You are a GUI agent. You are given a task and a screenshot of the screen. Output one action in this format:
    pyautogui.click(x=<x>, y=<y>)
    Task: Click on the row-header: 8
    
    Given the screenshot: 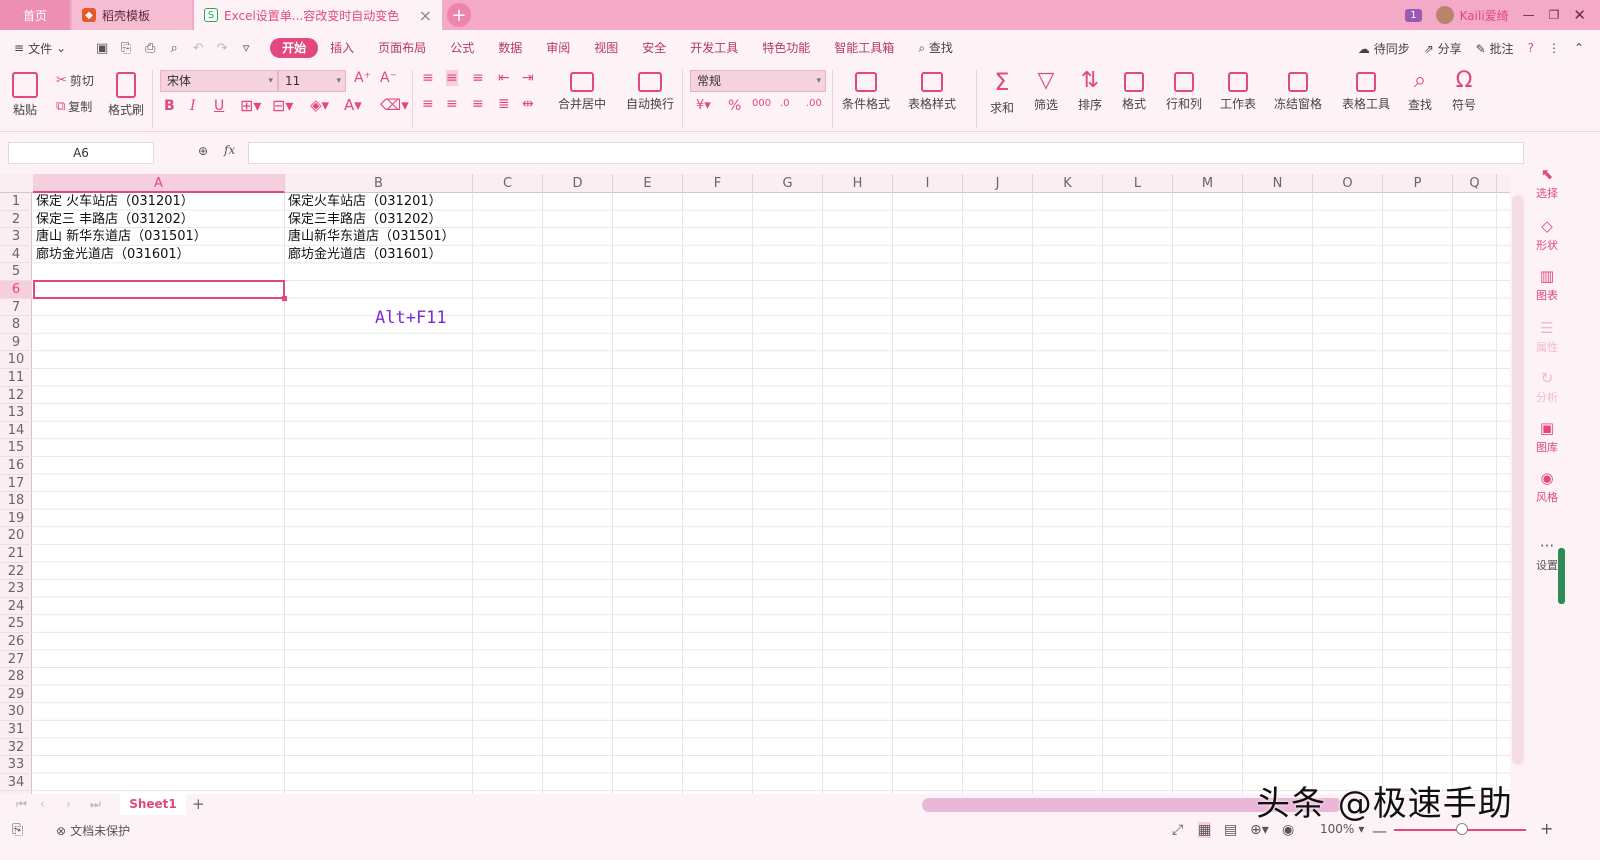 What is the action you would take?
    pyautogui.click(x=16, y=325)
    